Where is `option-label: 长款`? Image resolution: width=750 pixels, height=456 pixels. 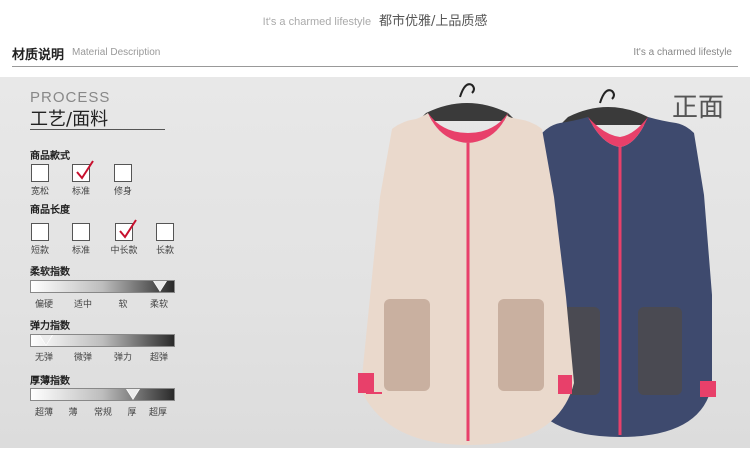
option-label: 长款 is located at coordinates (164, 251).